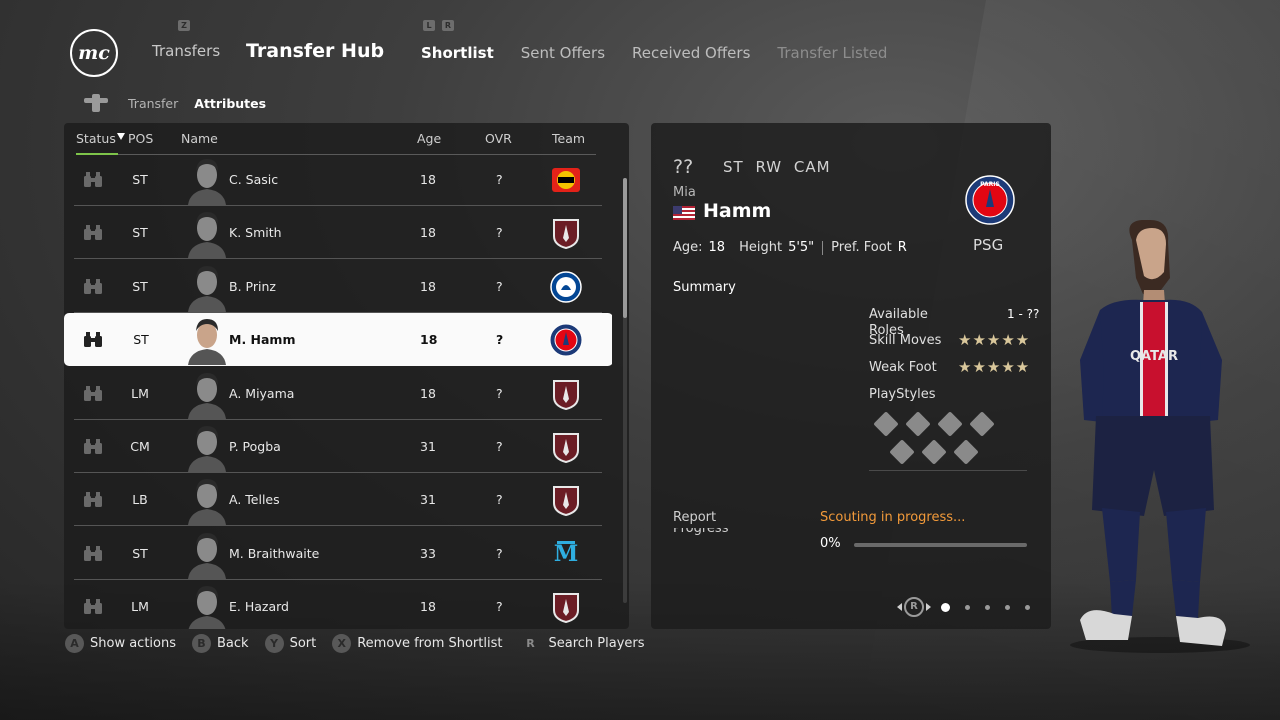  I want to click on playstyles-label: PlayStyles, so click(902, 394).